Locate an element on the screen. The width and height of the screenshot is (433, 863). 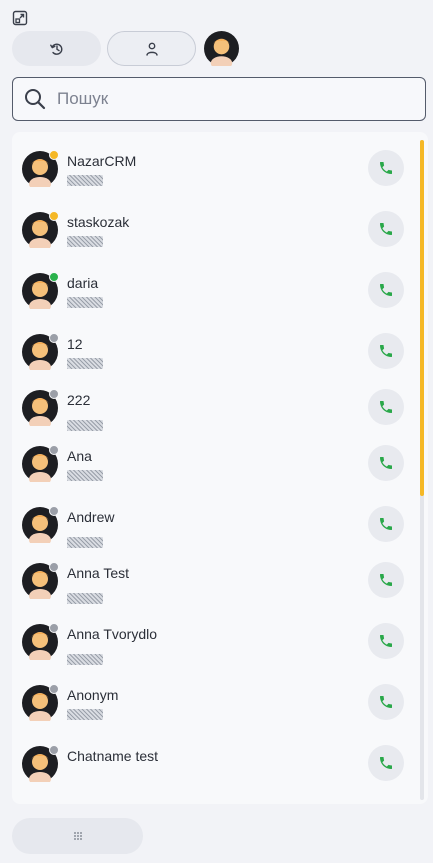
search-box is located at coordinates (219, 99).